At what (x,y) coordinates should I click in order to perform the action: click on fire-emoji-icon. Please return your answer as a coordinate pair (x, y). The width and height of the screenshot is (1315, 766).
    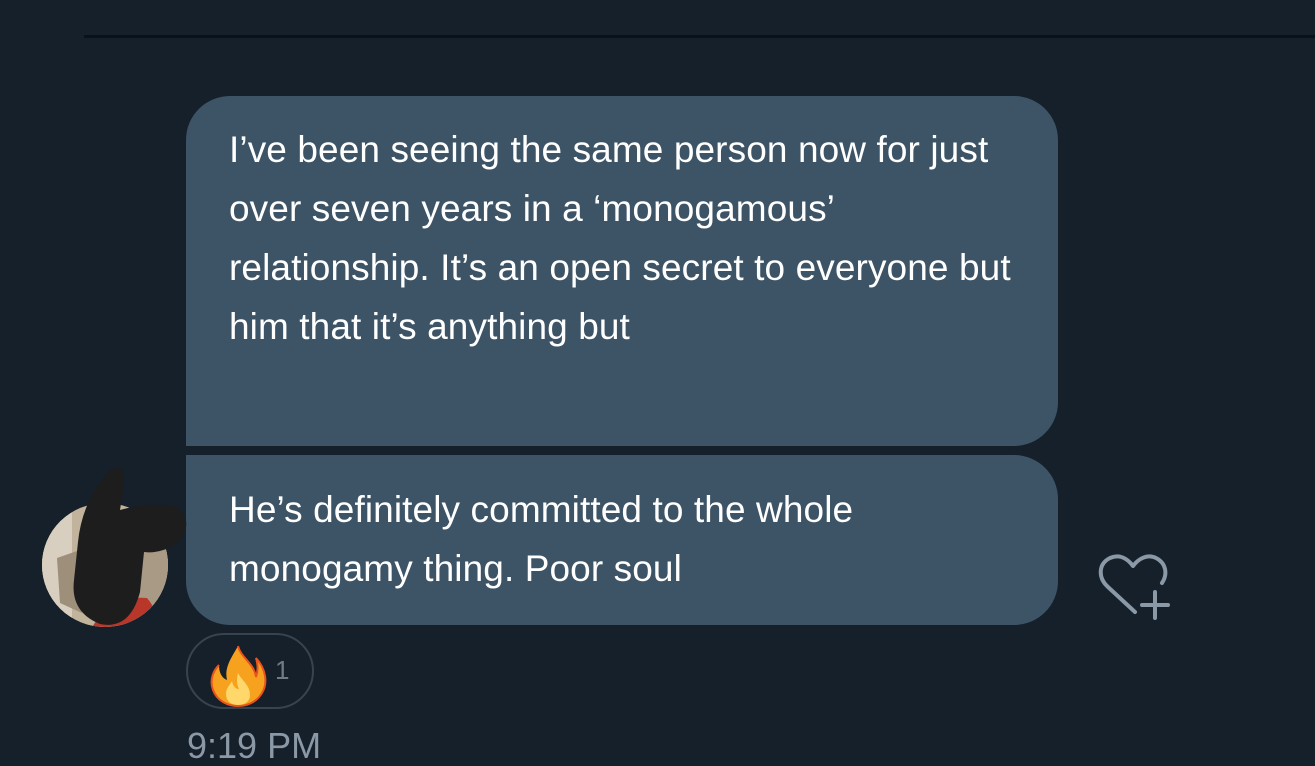
    Looking at the image, I should click on (238, 676).